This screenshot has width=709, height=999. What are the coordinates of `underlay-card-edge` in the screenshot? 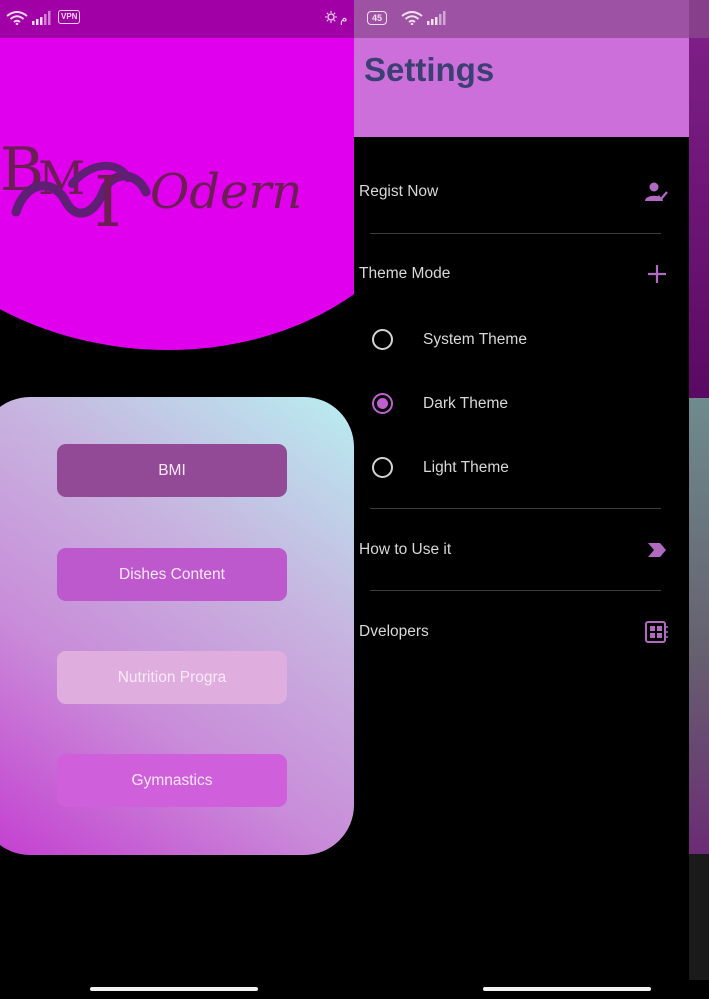 It's located at (699, 626).